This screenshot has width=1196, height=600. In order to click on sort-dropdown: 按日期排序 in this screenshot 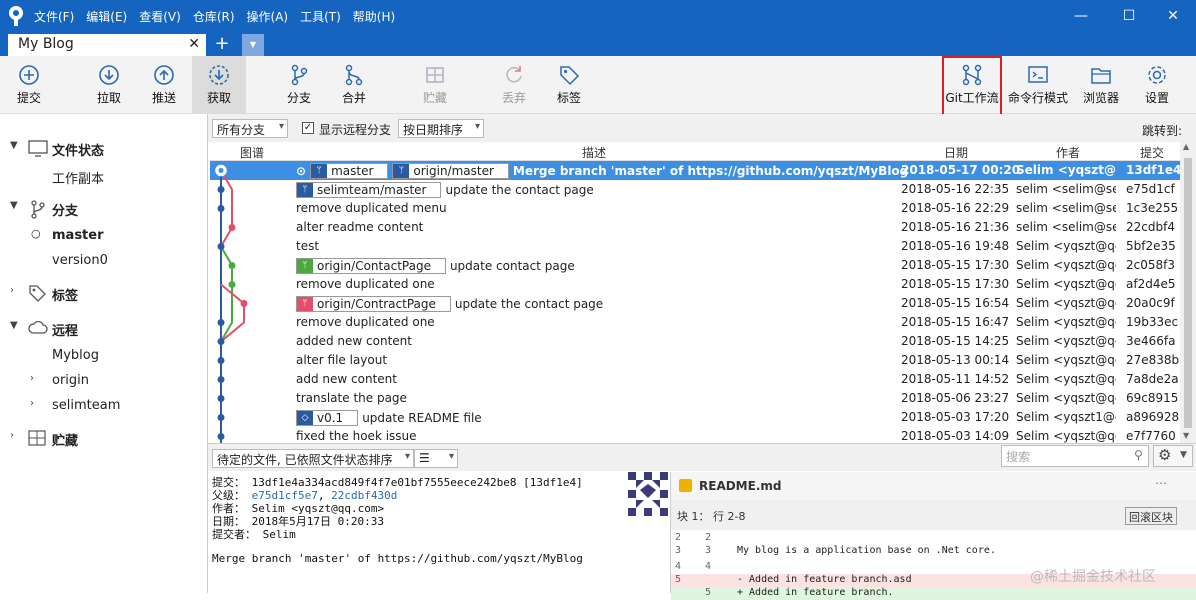, I will do `click(441, 128)`.